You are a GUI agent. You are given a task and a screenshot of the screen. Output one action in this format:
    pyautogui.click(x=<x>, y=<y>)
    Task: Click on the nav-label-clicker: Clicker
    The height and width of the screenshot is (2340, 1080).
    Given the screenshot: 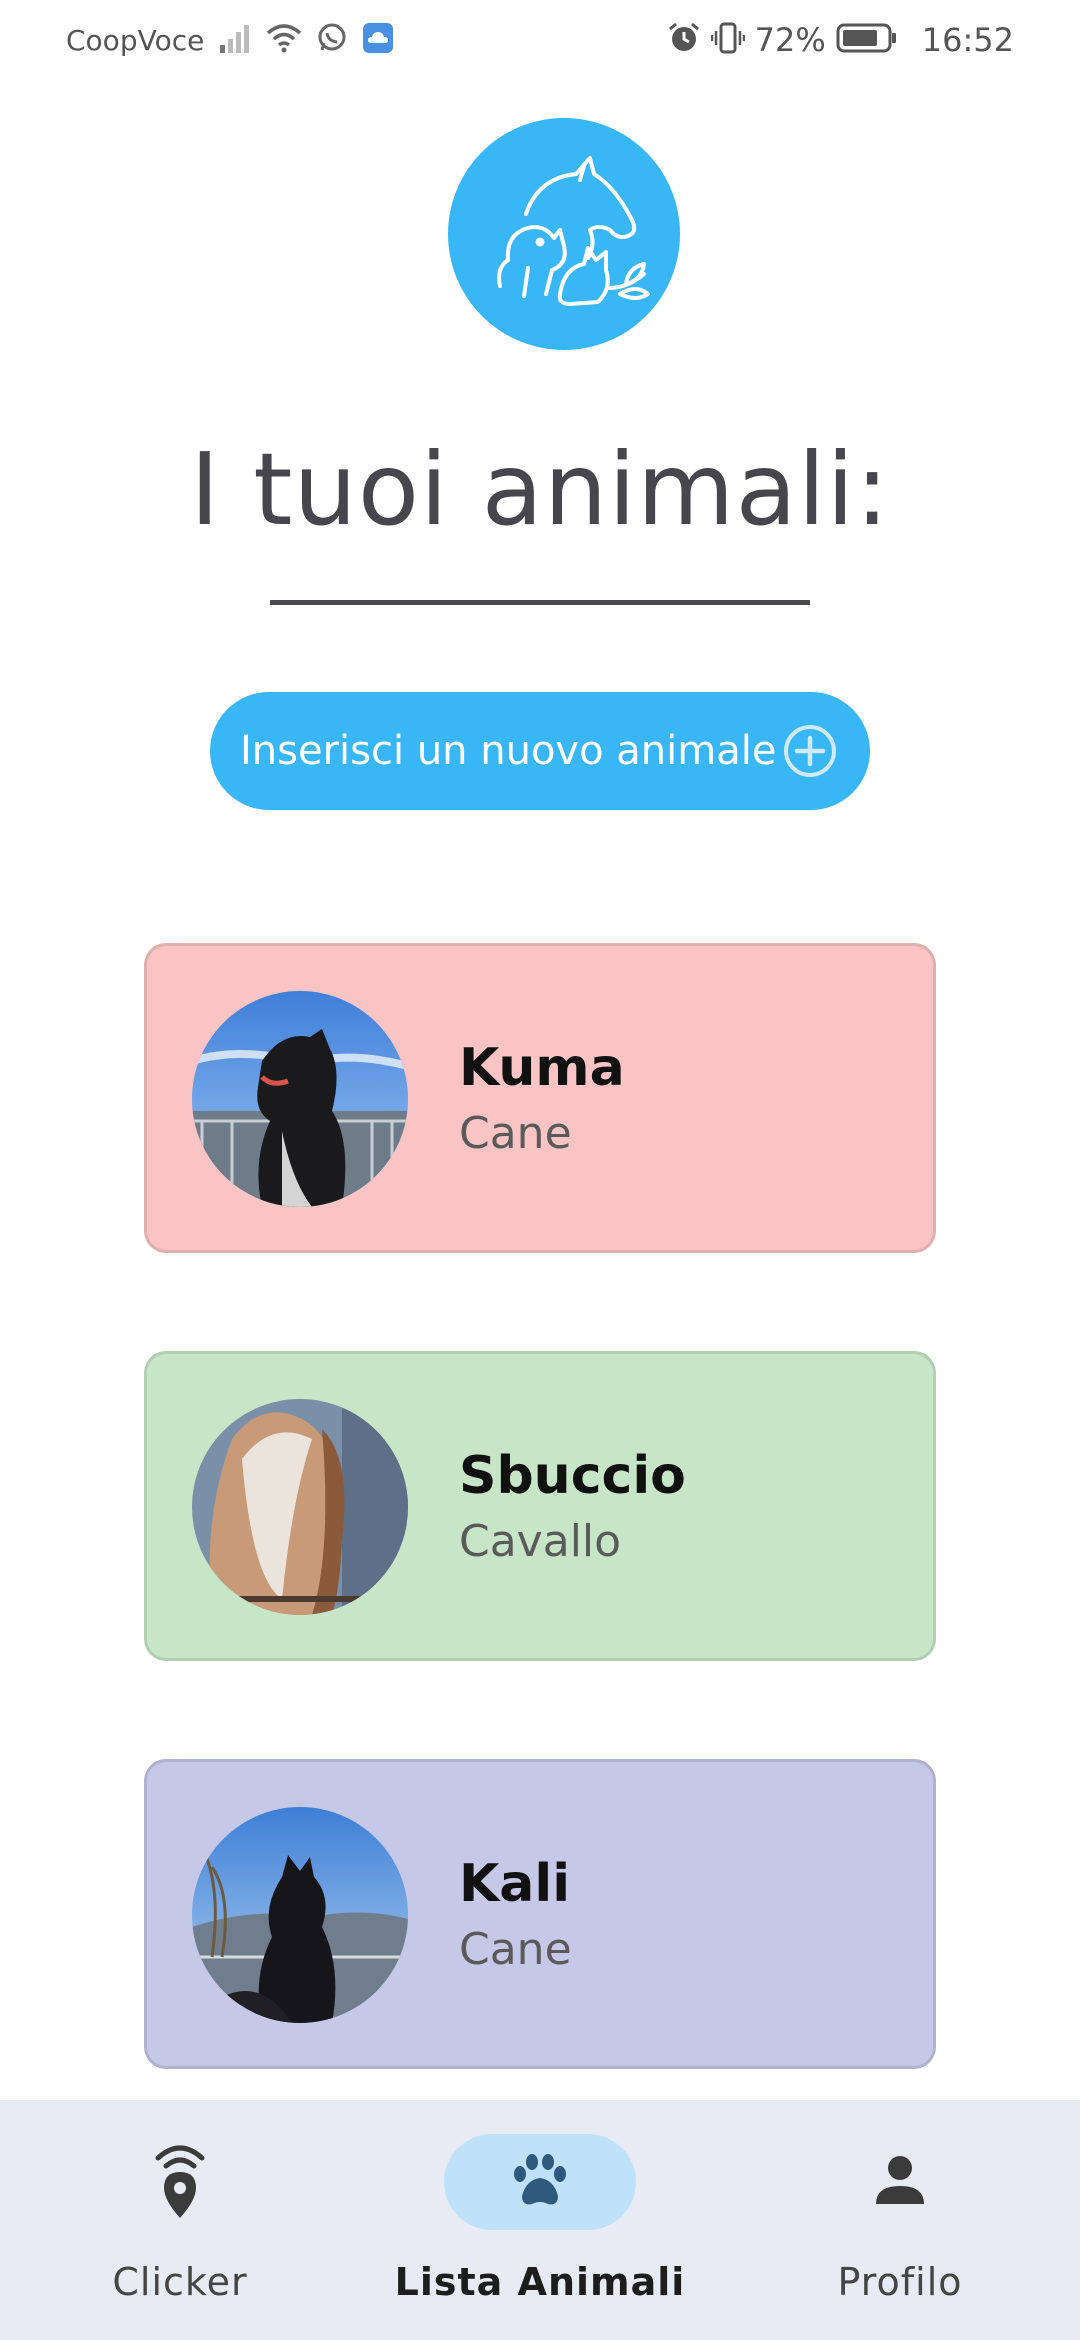 What is the action you would take?
    pyautogui.click(x=180, y=2282)
    